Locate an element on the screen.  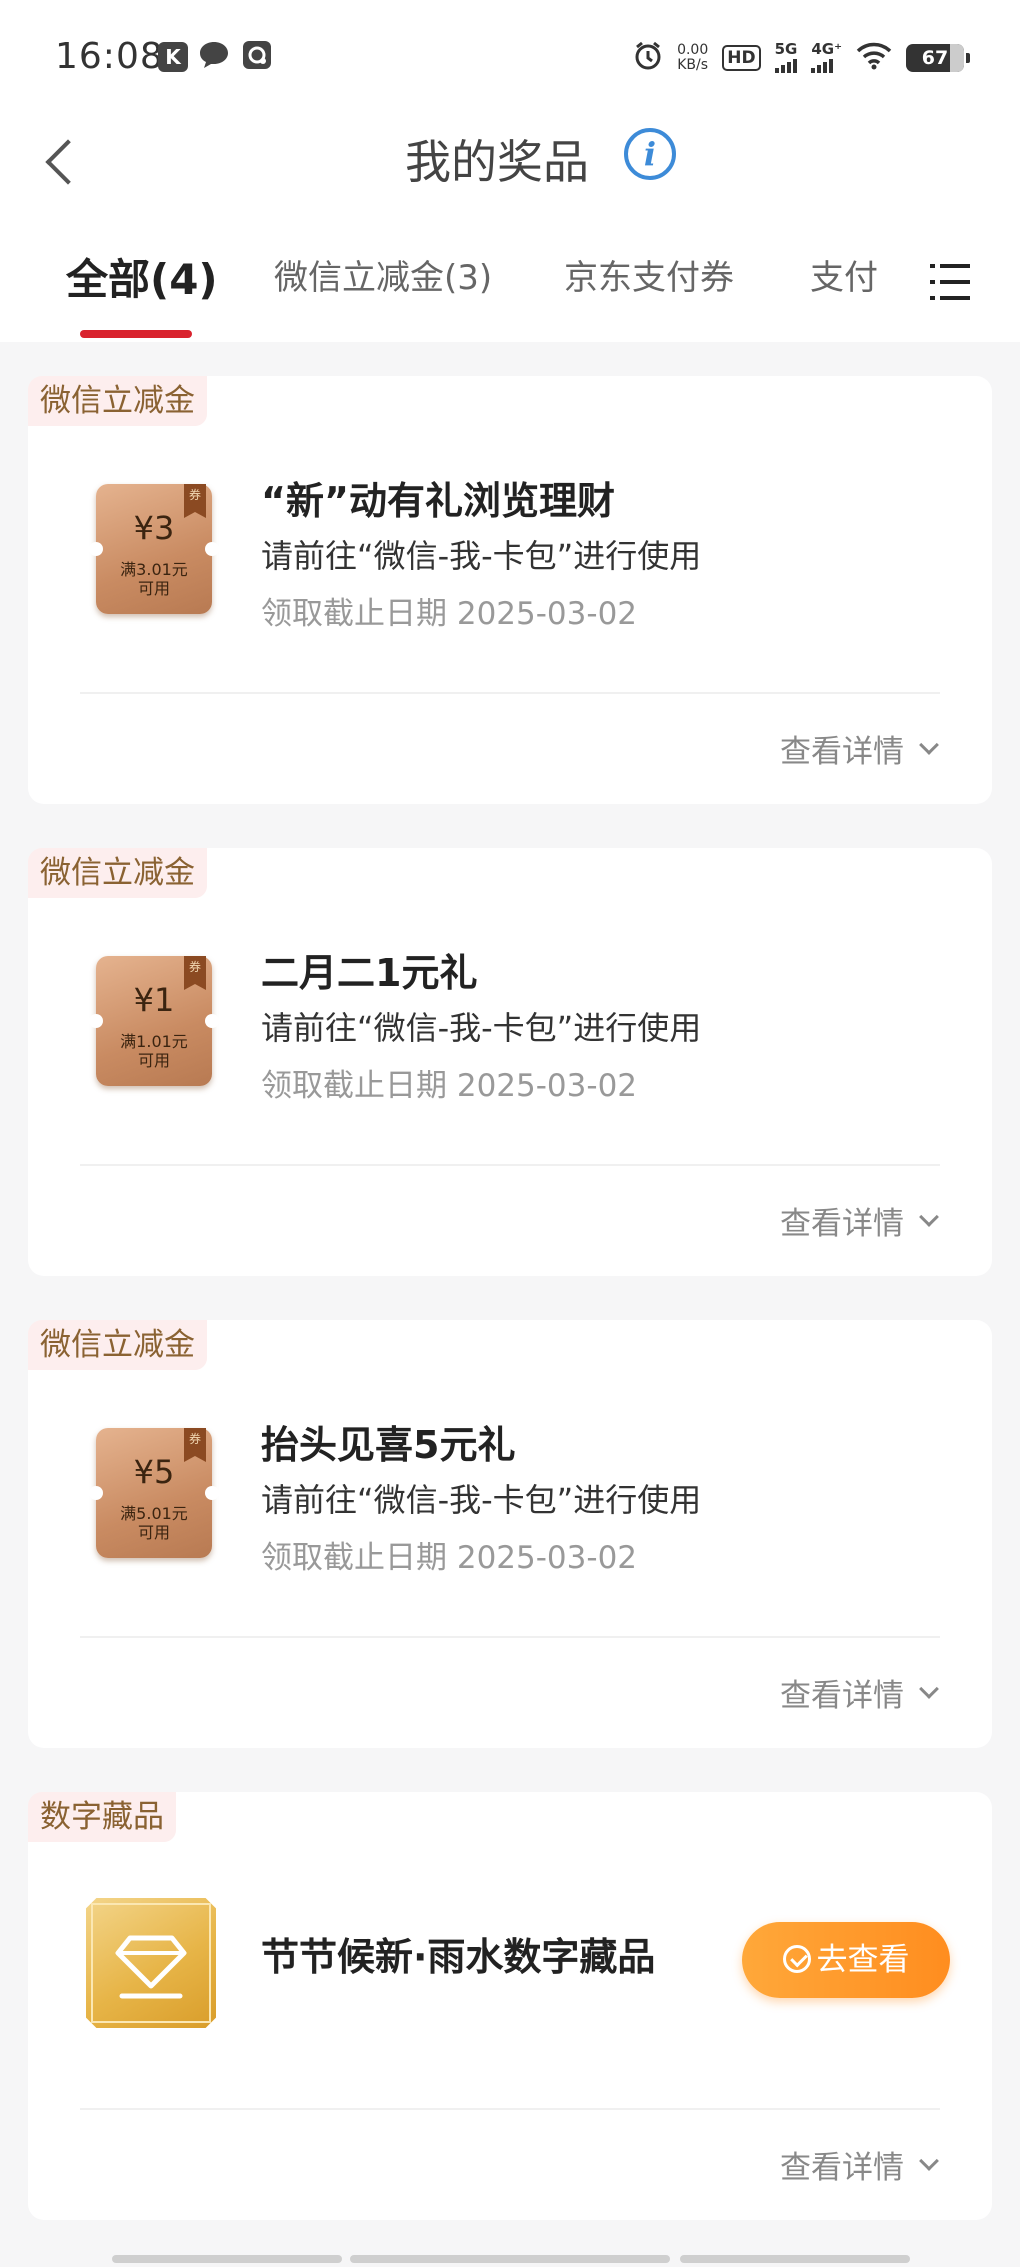
menu-list-icon is located at coordinates (951, 282).